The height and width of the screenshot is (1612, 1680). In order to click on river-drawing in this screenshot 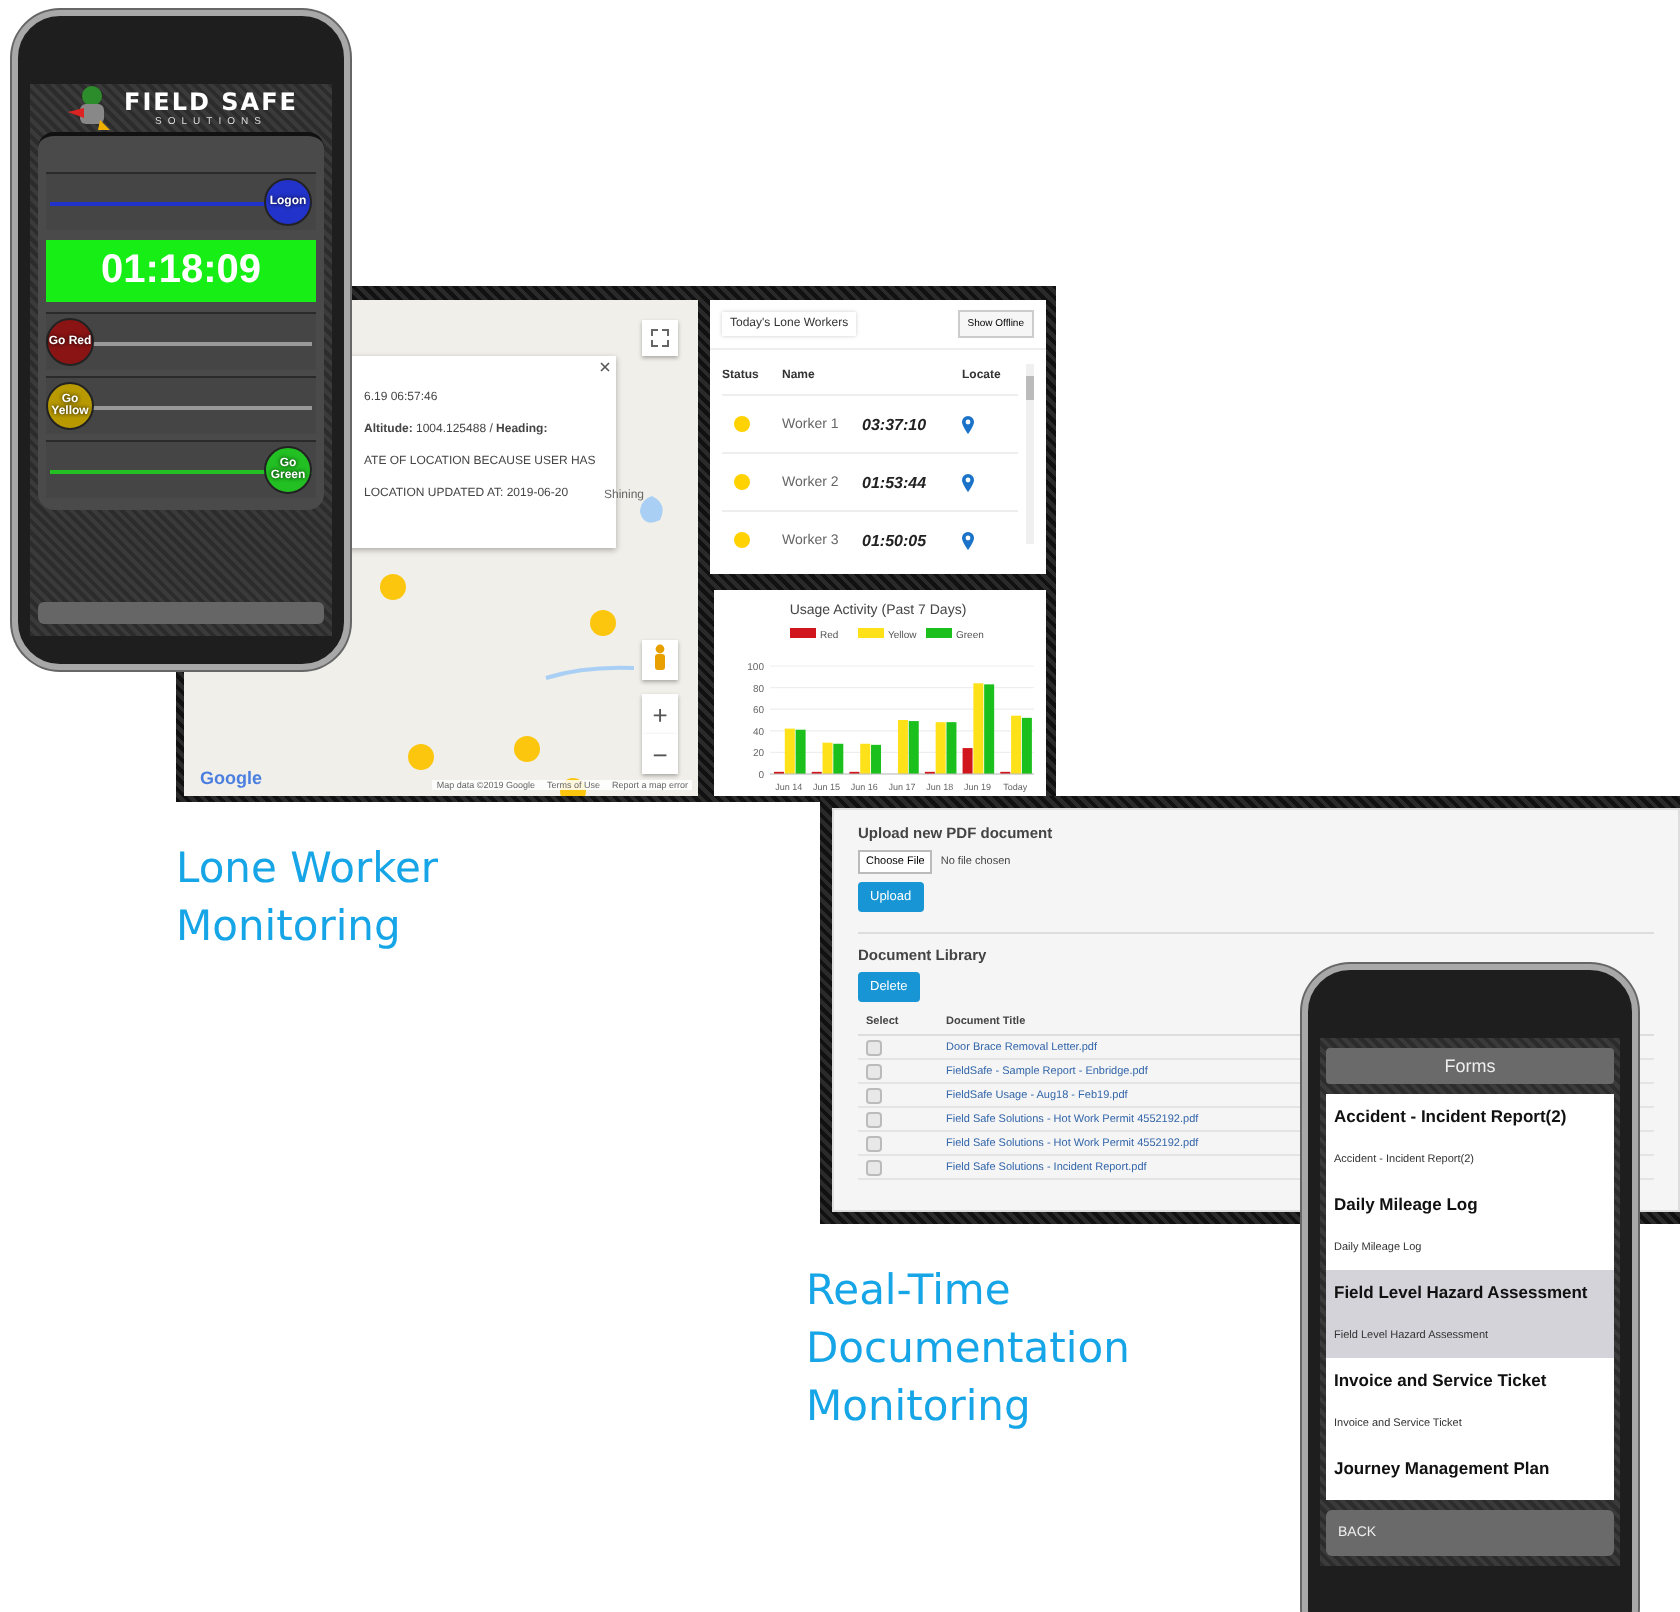, I will do `click(590, 672)`.